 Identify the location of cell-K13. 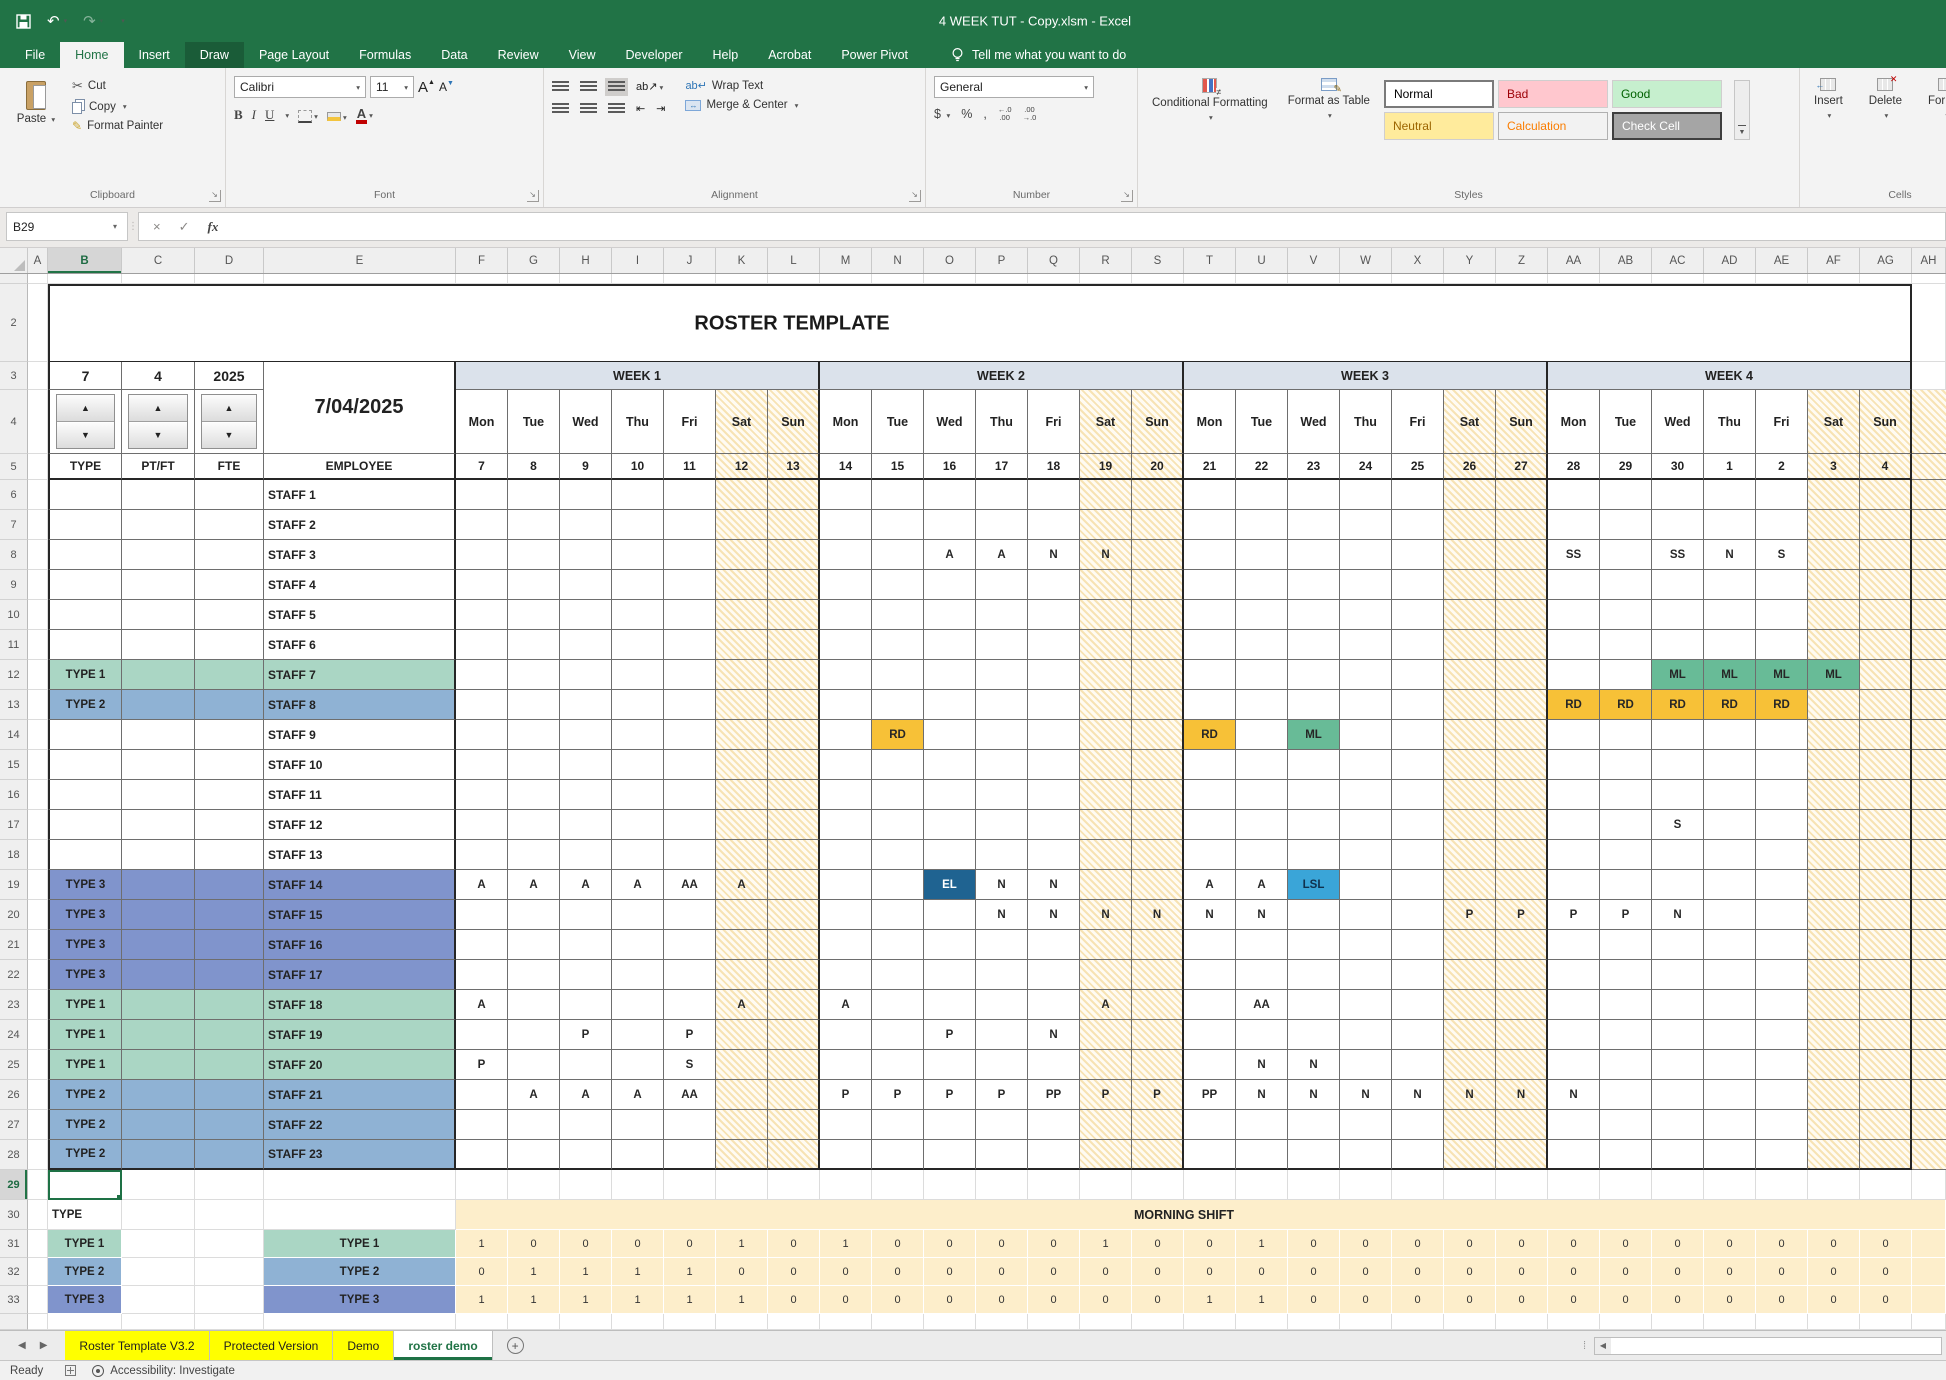
(742, 705).